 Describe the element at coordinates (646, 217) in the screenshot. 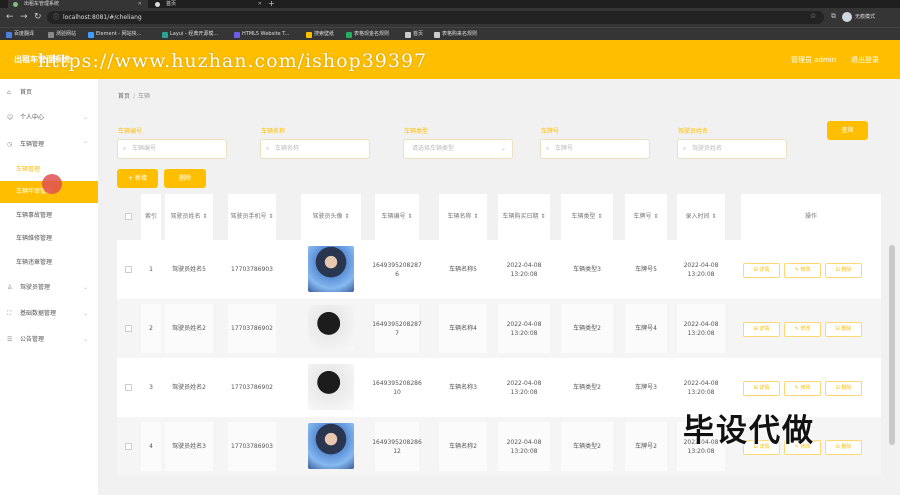

I see `table-header-cell: 车牌号 ⇕` at that location.